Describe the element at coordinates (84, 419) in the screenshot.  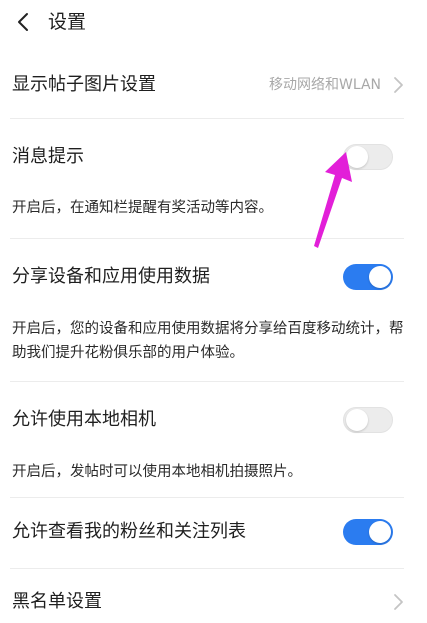
I see `local-camera-label: 允许使用本地相机` at that location.